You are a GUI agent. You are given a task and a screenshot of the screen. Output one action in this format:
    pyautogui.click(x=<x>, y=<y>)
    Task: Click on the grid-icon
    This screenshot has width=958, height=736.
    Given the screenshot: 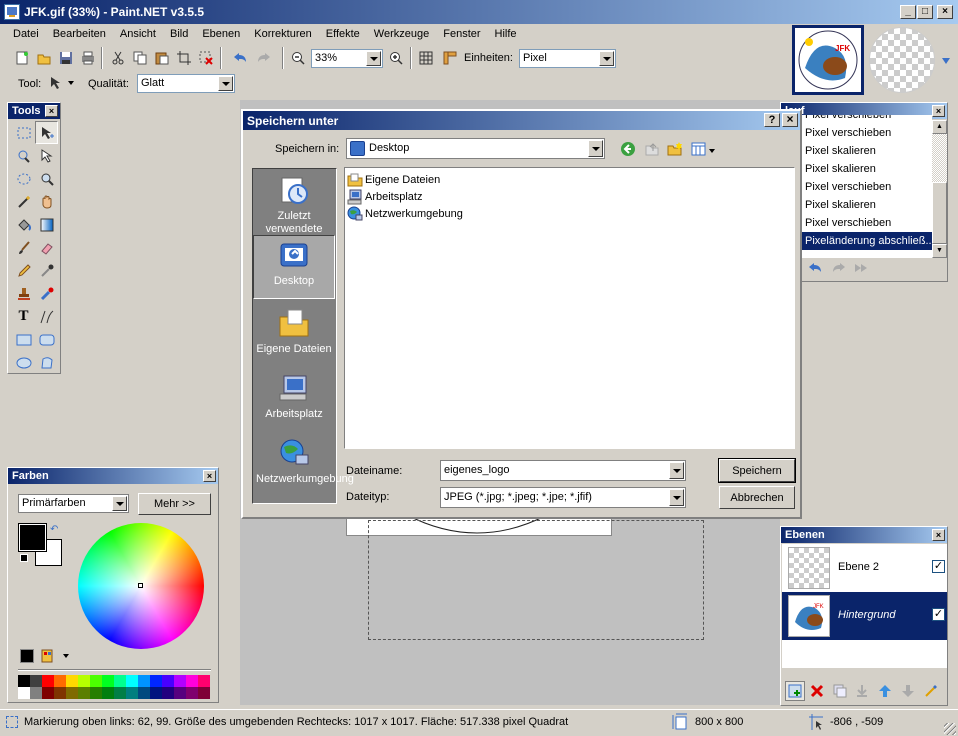 What is the action you would take?
    pyautogui.click(x=426, y=58)
    